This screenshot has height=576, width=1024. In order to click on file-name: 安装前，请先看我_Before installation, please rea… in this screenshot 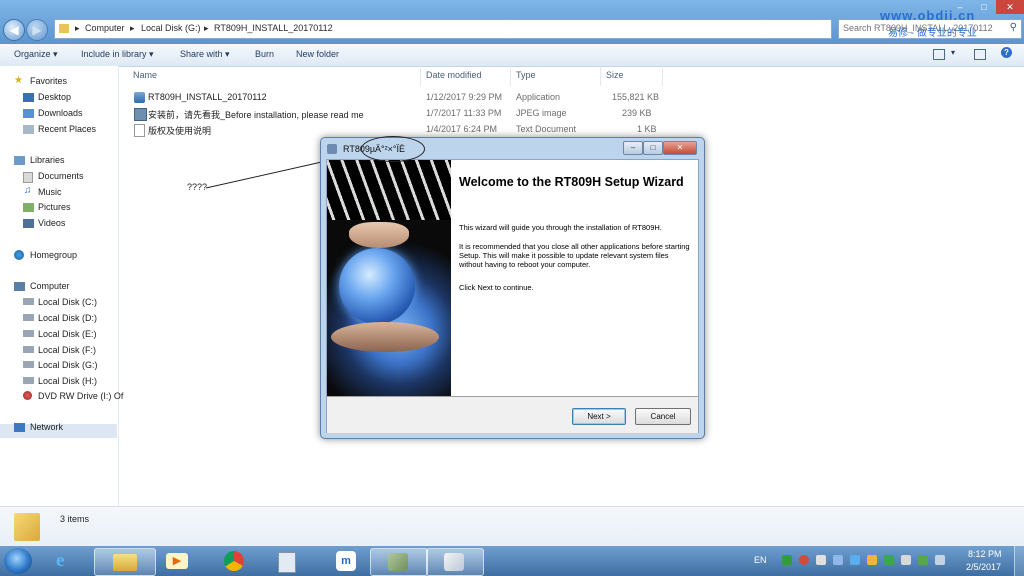, I will do `click(256, 115)`.